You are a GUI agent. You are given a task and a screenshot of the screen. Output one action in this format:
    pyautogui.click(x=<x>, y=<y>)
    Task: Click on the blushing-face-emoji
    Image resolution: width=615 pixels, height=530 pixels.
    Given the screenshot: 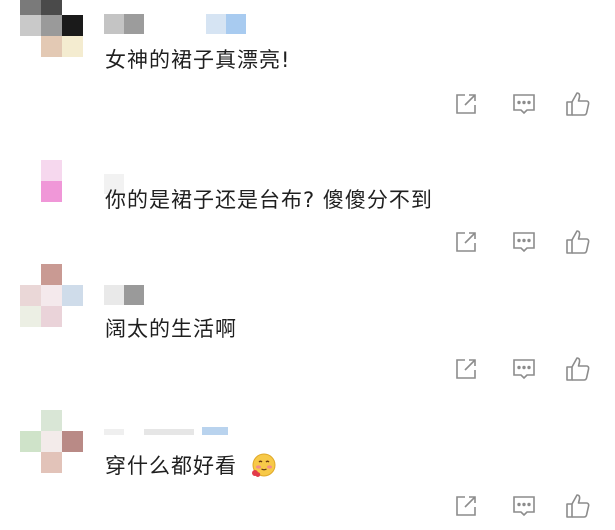 What is the action you would take?
    pyautogui.click(x=264, y=465)
    